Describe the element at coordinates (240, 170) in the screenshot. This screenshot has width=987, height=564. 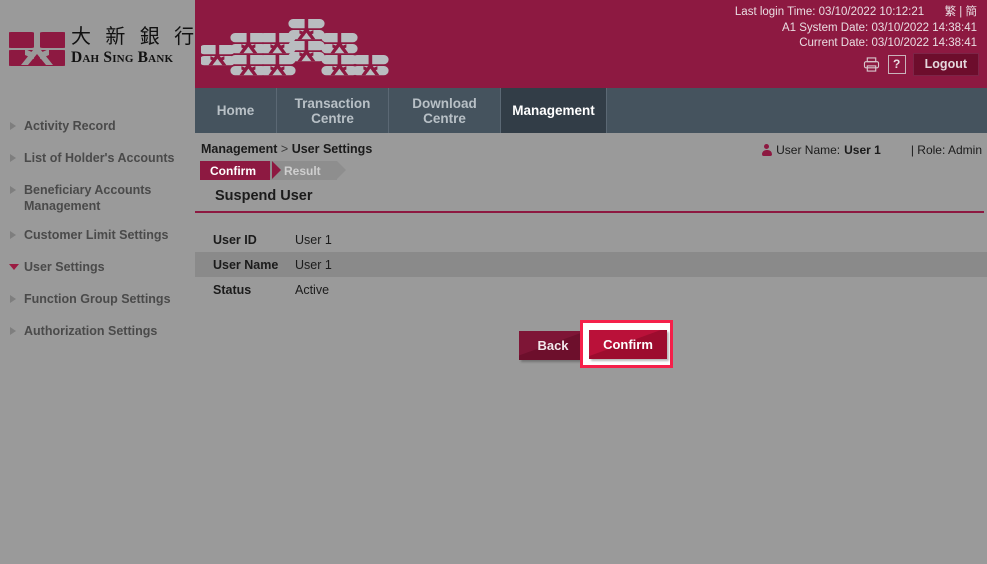
I see `step-confirm: Confirm` at that location.